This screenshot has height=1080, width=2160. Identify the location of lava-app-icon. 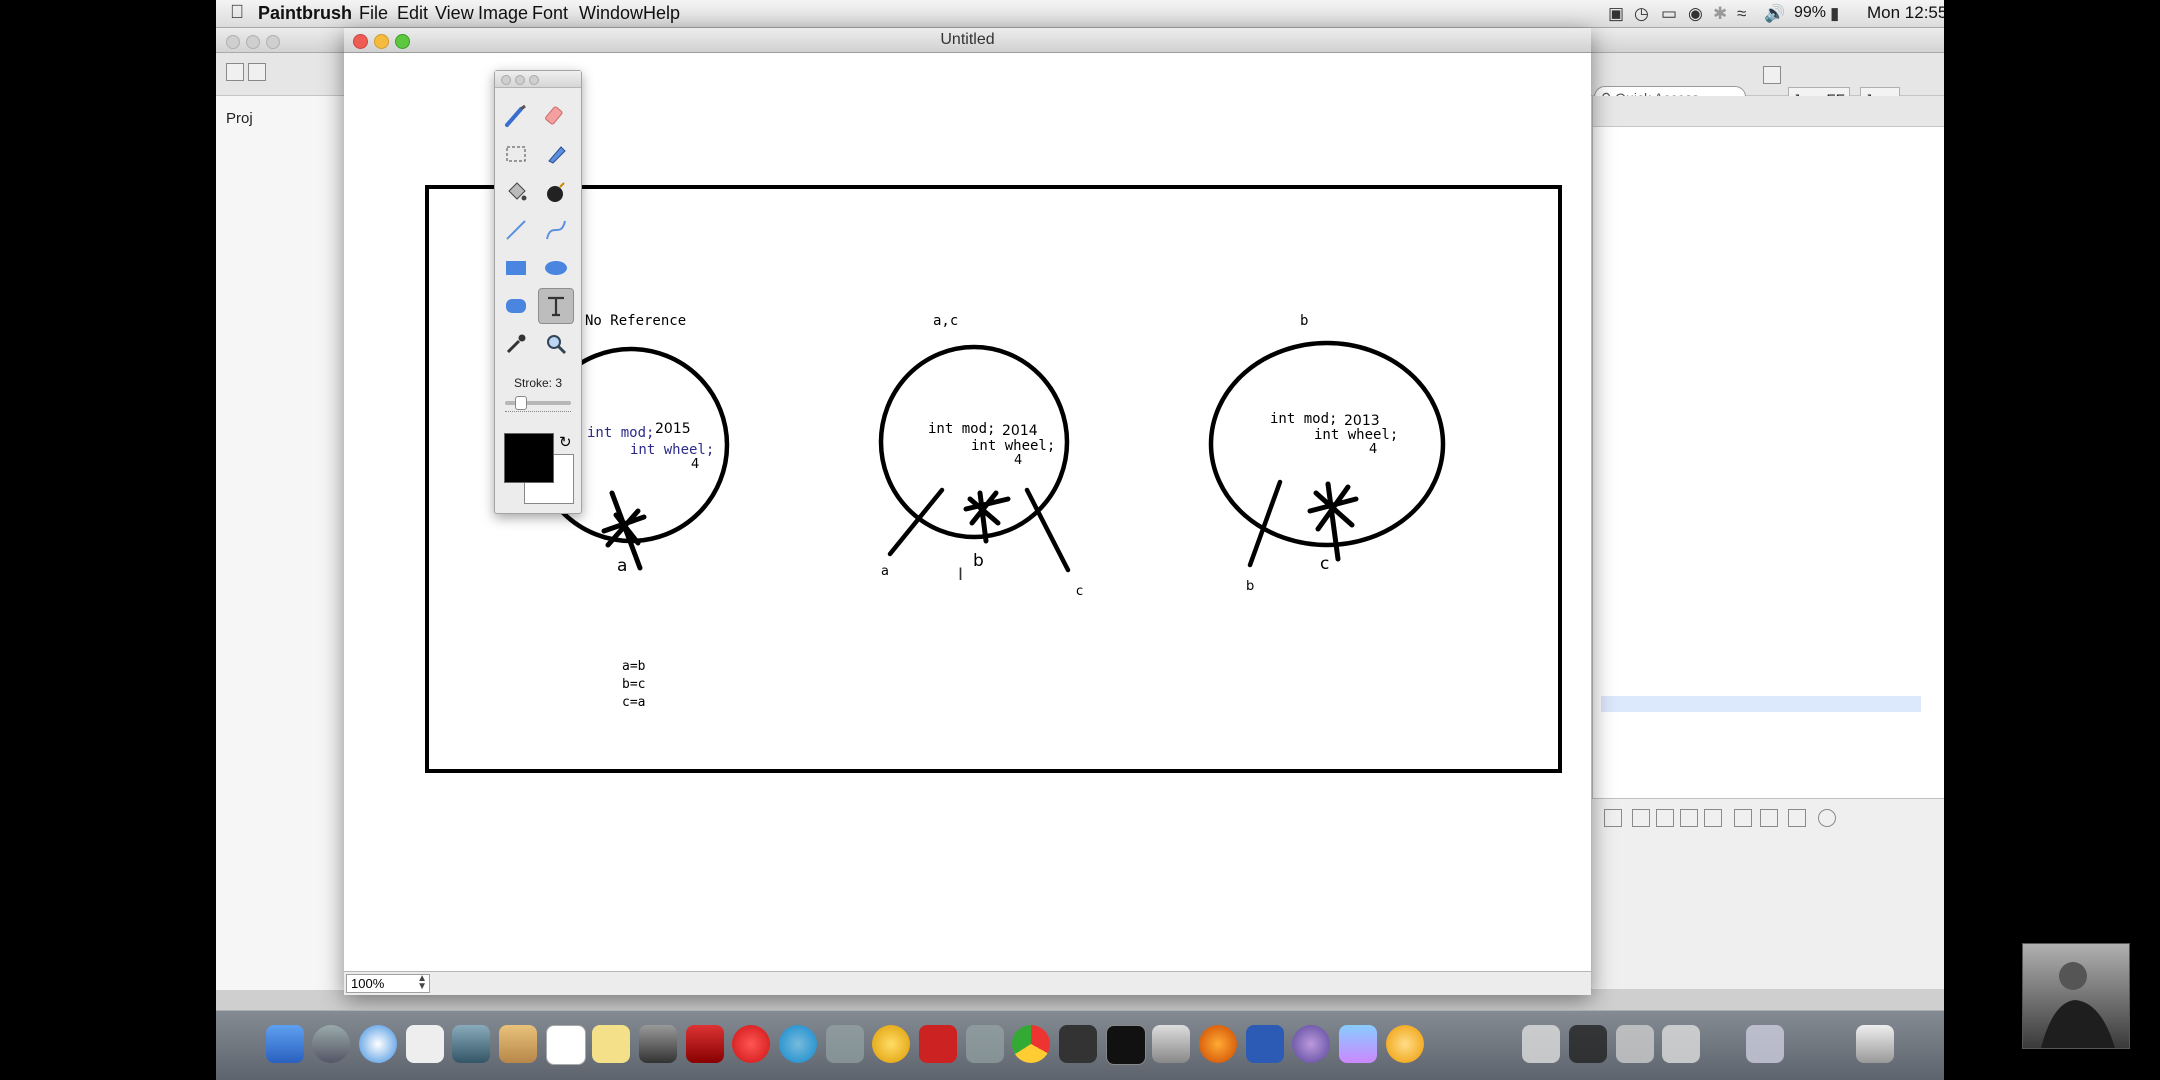
(938, 1044).